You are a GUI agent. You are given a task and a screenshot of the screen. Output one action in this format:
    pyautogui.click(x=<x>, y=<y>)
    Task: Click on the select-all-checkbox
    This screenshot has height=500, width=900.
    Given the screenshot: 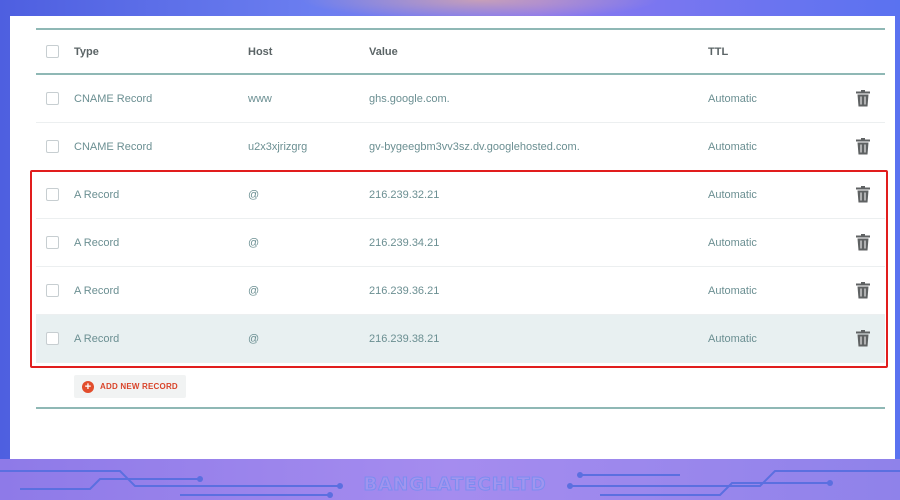 What is the action you would take?
    pyautogui.click(x=52, y=51)
    